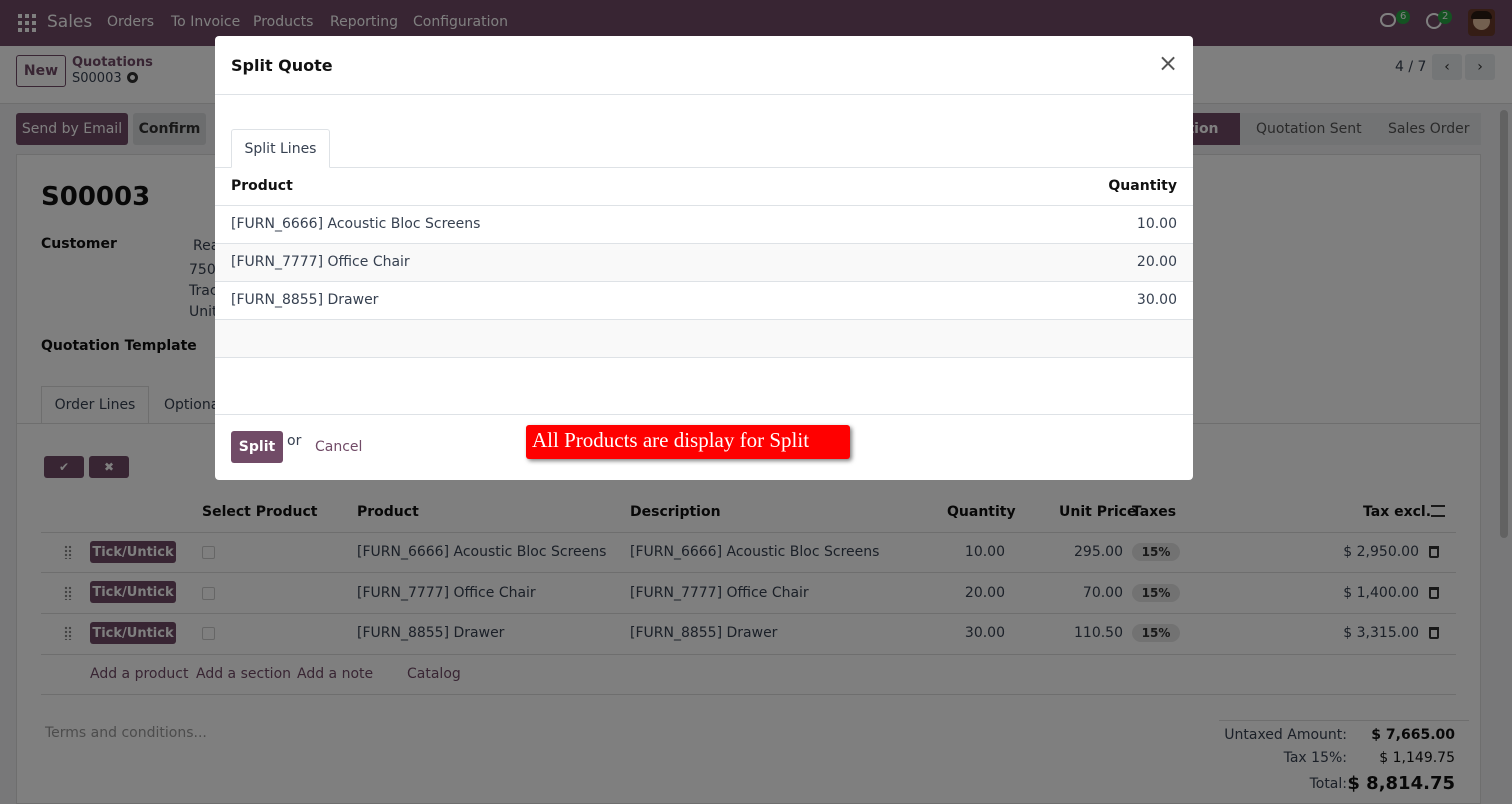 The height and width of the screenshot is (804, 1512). What do you see at coordinates (1157, 300) in the screenshot?
I see `split-line-quantity: 30.00` at bounding box center [1157, 300].